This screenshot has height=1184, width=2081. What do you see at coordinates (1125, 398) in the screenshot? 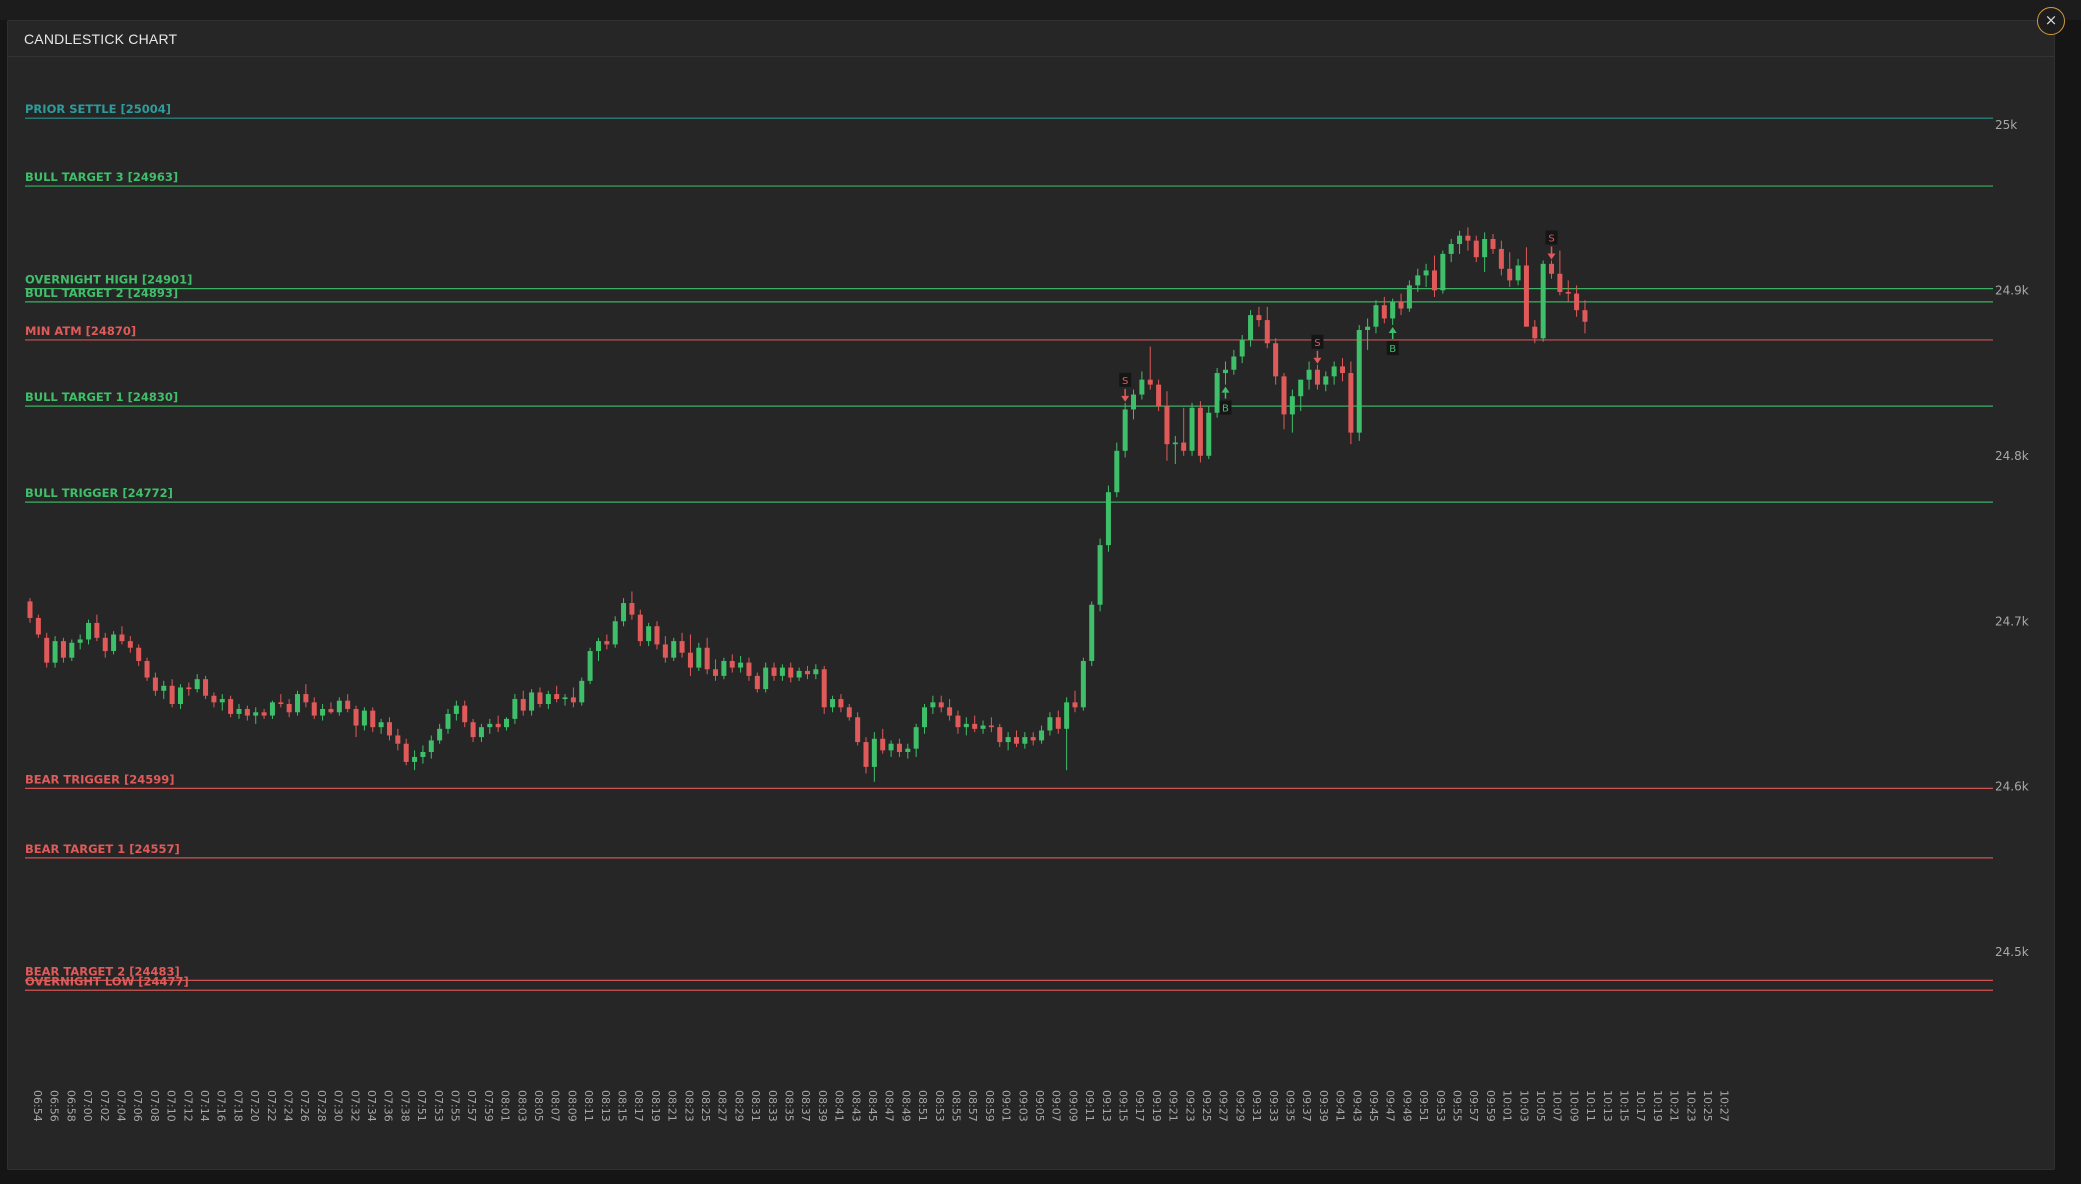
I see `sell-arrow-head` at bounding box center [1125, 398].